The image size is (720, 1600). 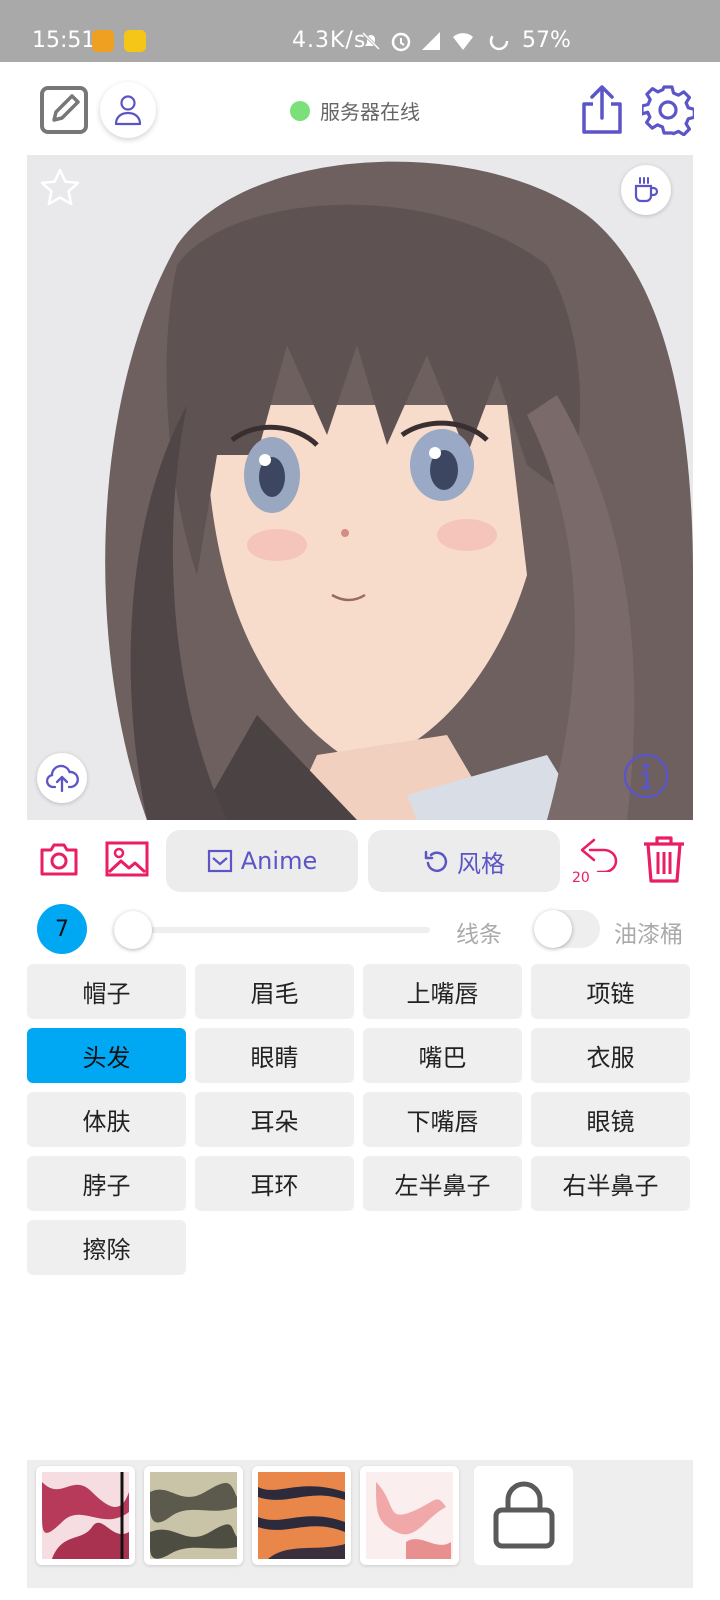 I want to click on part-button: 项链, so click(x=610, y=991).